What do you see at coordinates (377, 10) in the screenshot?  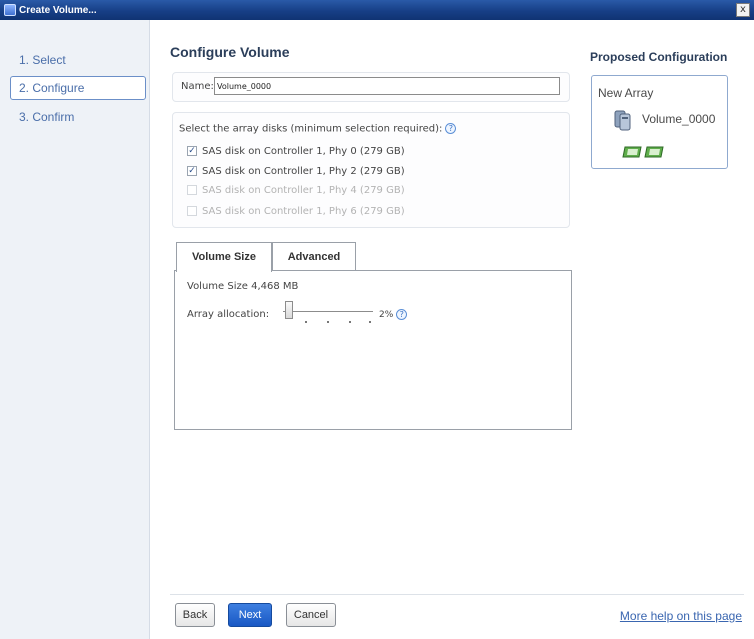 I see `title-bar: Create Volume... x` at bounding box center [377, 10].